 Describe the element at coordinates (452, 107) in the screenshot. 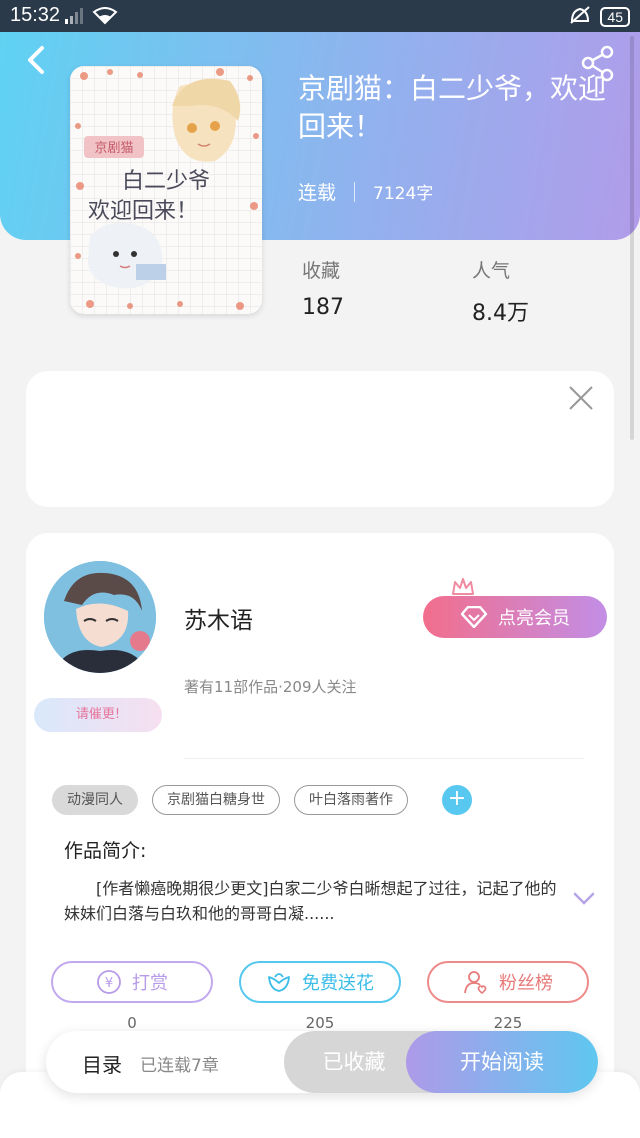

I see `book-title: 京剧猫：白二少爷，欢迎回来！` at that location.